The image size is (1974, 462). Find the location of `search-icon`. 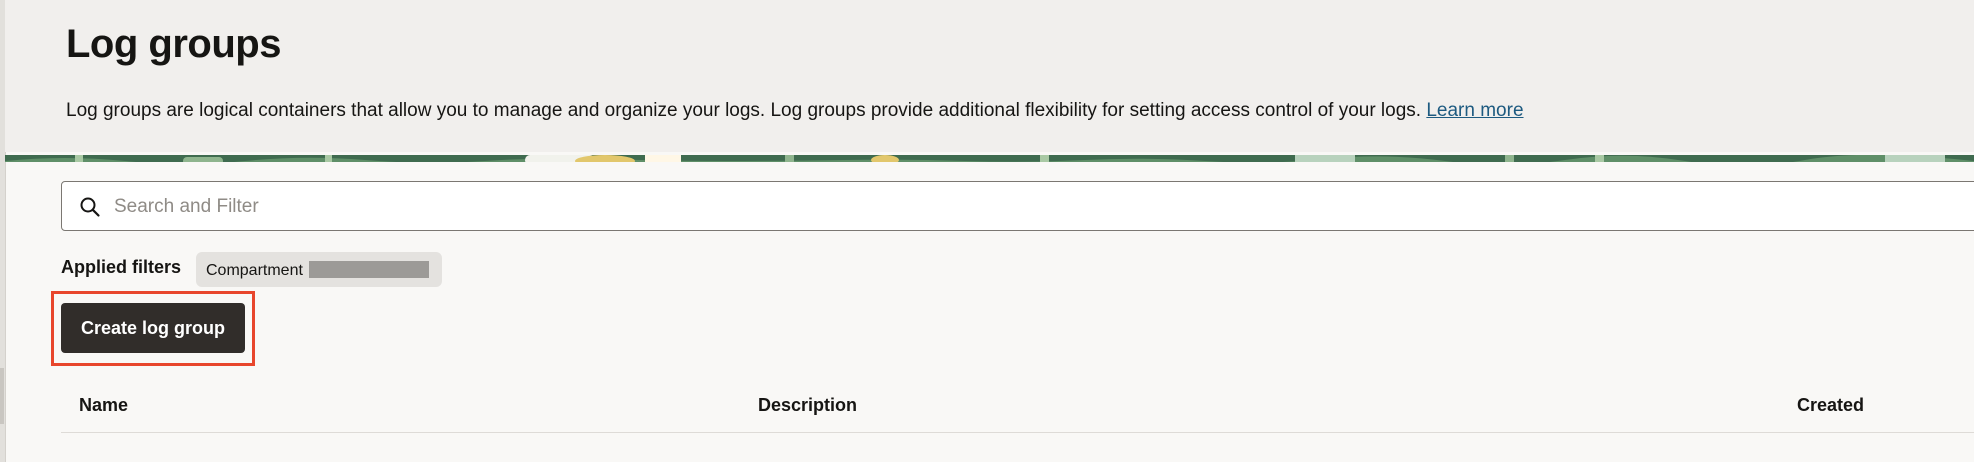

search-icon is located at coordinates (90, 207).